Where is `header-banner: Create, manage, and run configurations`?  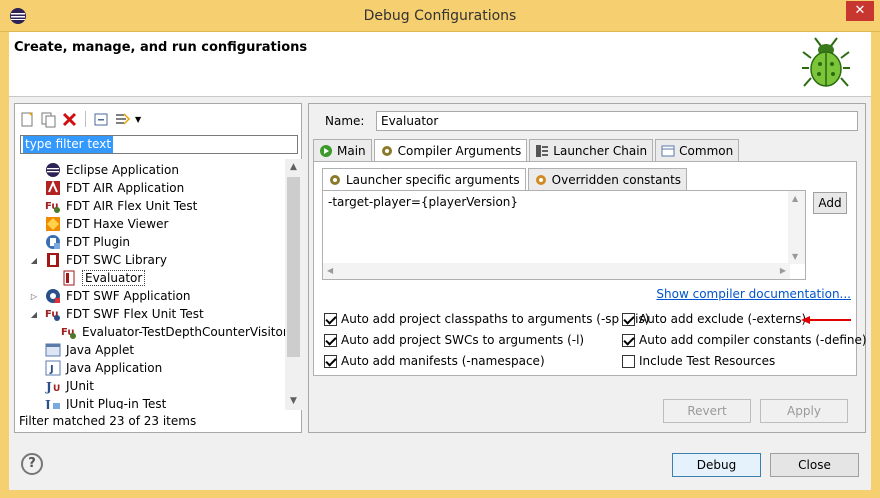 header-banner: Create, manage, and run configurations is located at coordinates (440, 64).